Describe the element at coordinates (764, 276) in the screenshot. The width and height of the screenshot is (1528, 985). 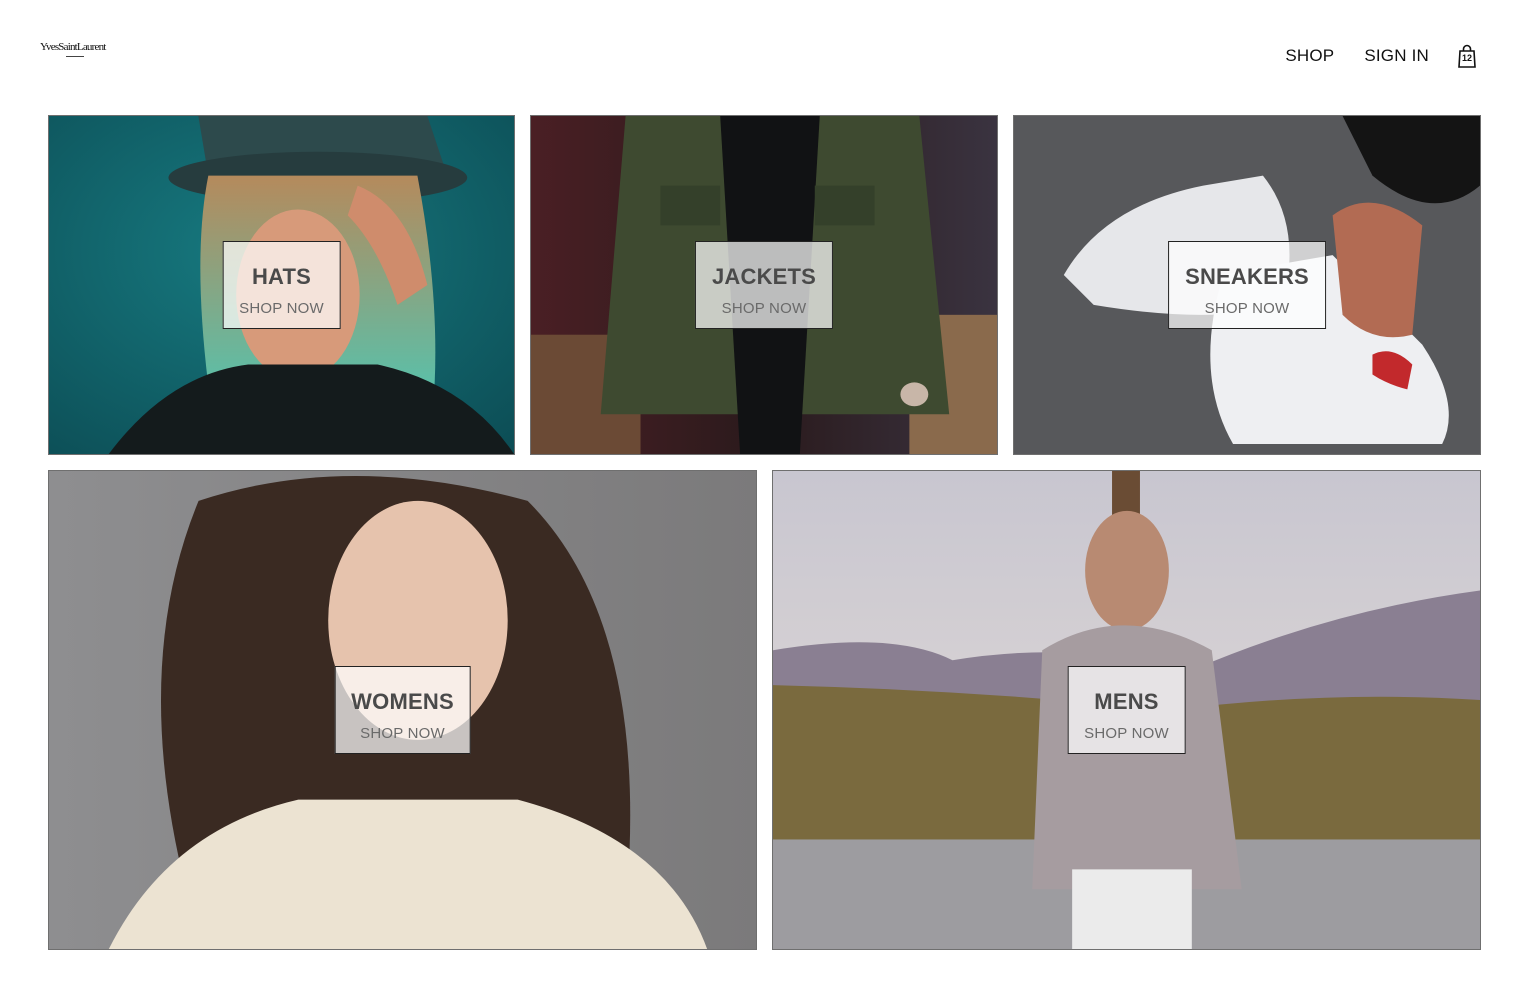
I see `category-title: JACKETS` at that location.